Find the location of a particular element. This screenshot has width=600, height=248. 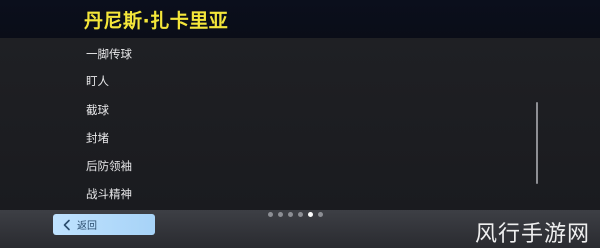

page-indicator is located at coordinates (295, 214).